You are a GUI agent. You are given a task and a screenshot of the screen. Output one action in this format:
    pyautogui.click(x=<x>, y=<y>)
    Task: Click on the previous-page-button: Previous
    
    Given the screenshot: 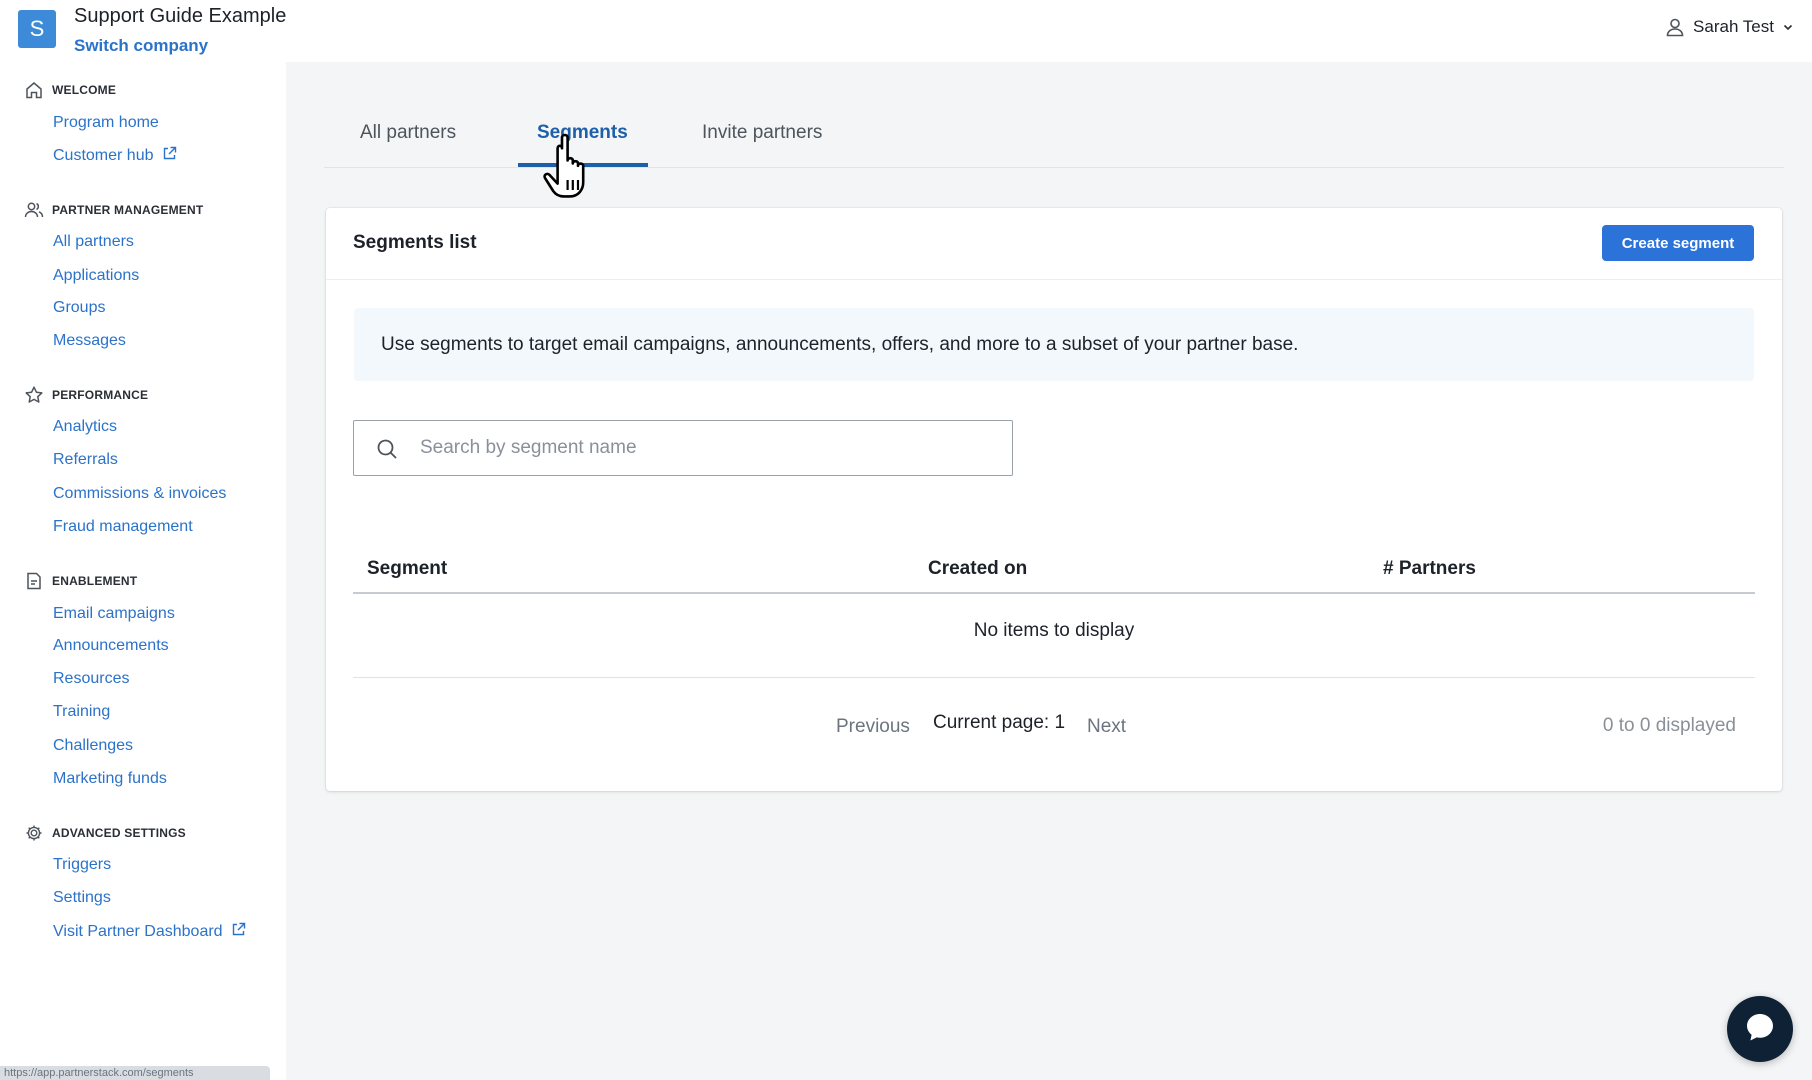 What is the action you would take?
    pyautogui.click(x=873, y=727)
    